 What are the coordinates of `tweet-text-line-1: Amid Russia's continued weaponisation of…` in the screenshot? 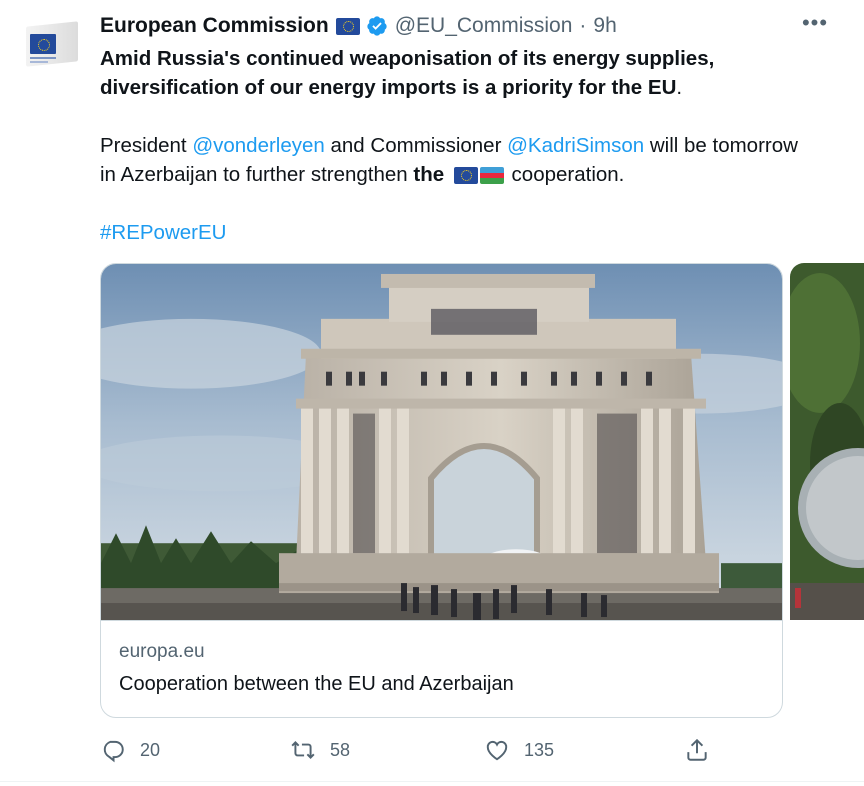 It's located at (407, 58).